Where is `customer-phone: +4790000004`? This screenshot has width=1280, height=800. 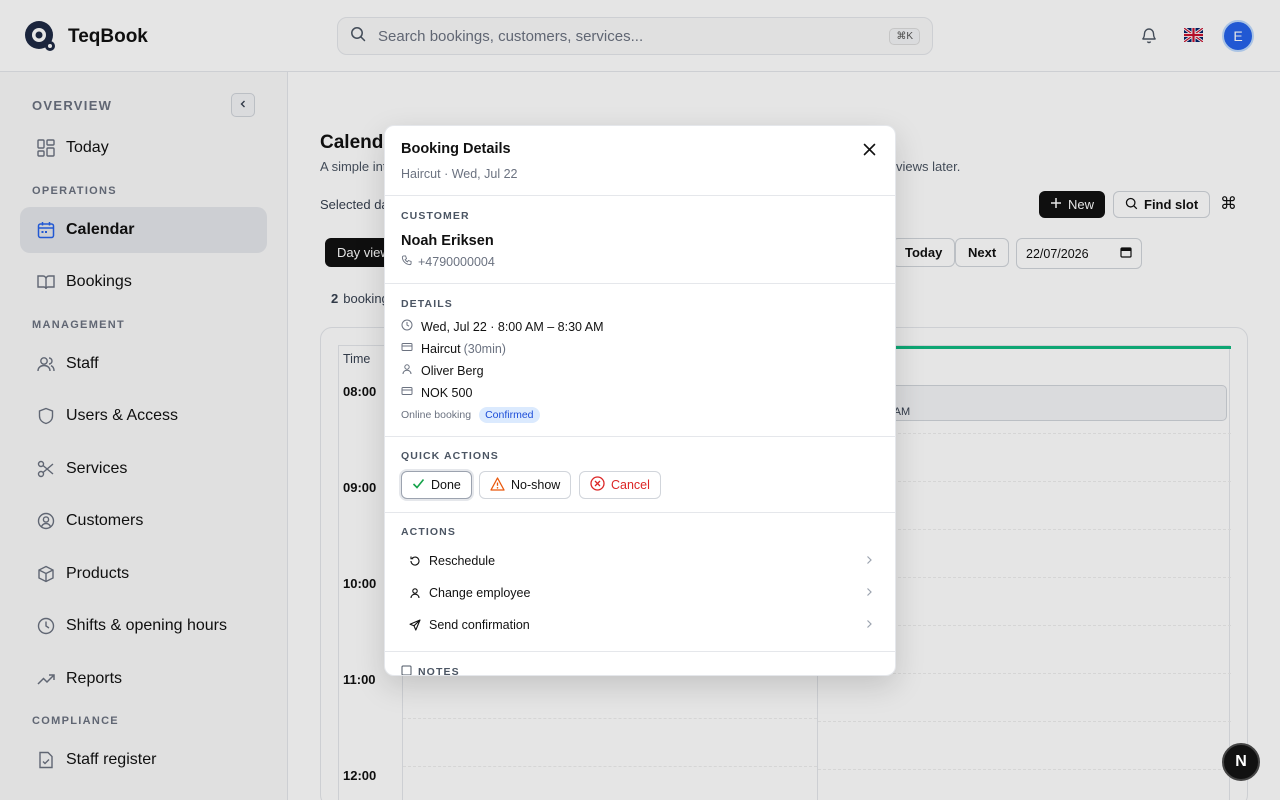 customer-phone: +4790000004 is located at coordinates (448, 262).